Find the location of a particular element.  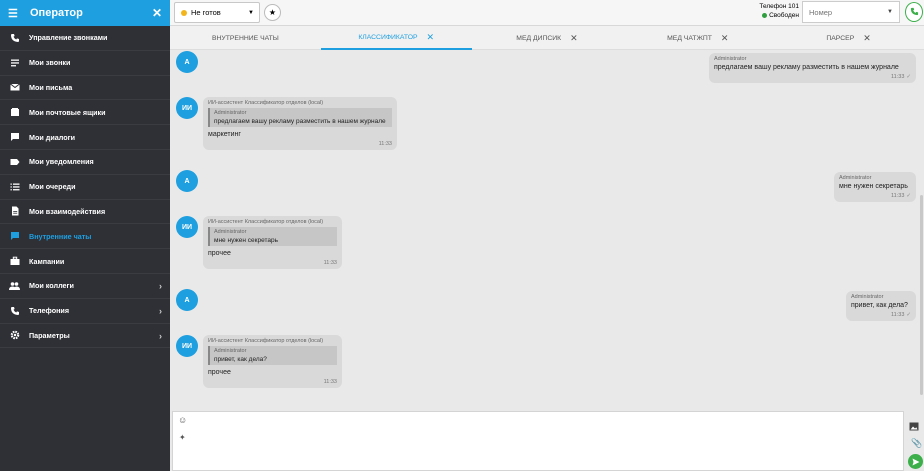

image-icon is located at coordinates (914, 427).